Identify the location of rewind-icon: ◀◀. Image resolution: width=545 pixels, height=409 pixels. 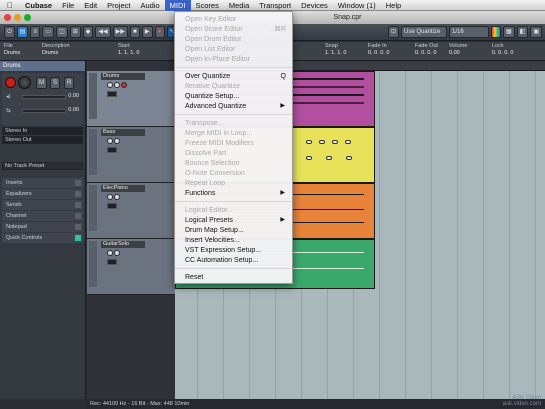
(103, 32).